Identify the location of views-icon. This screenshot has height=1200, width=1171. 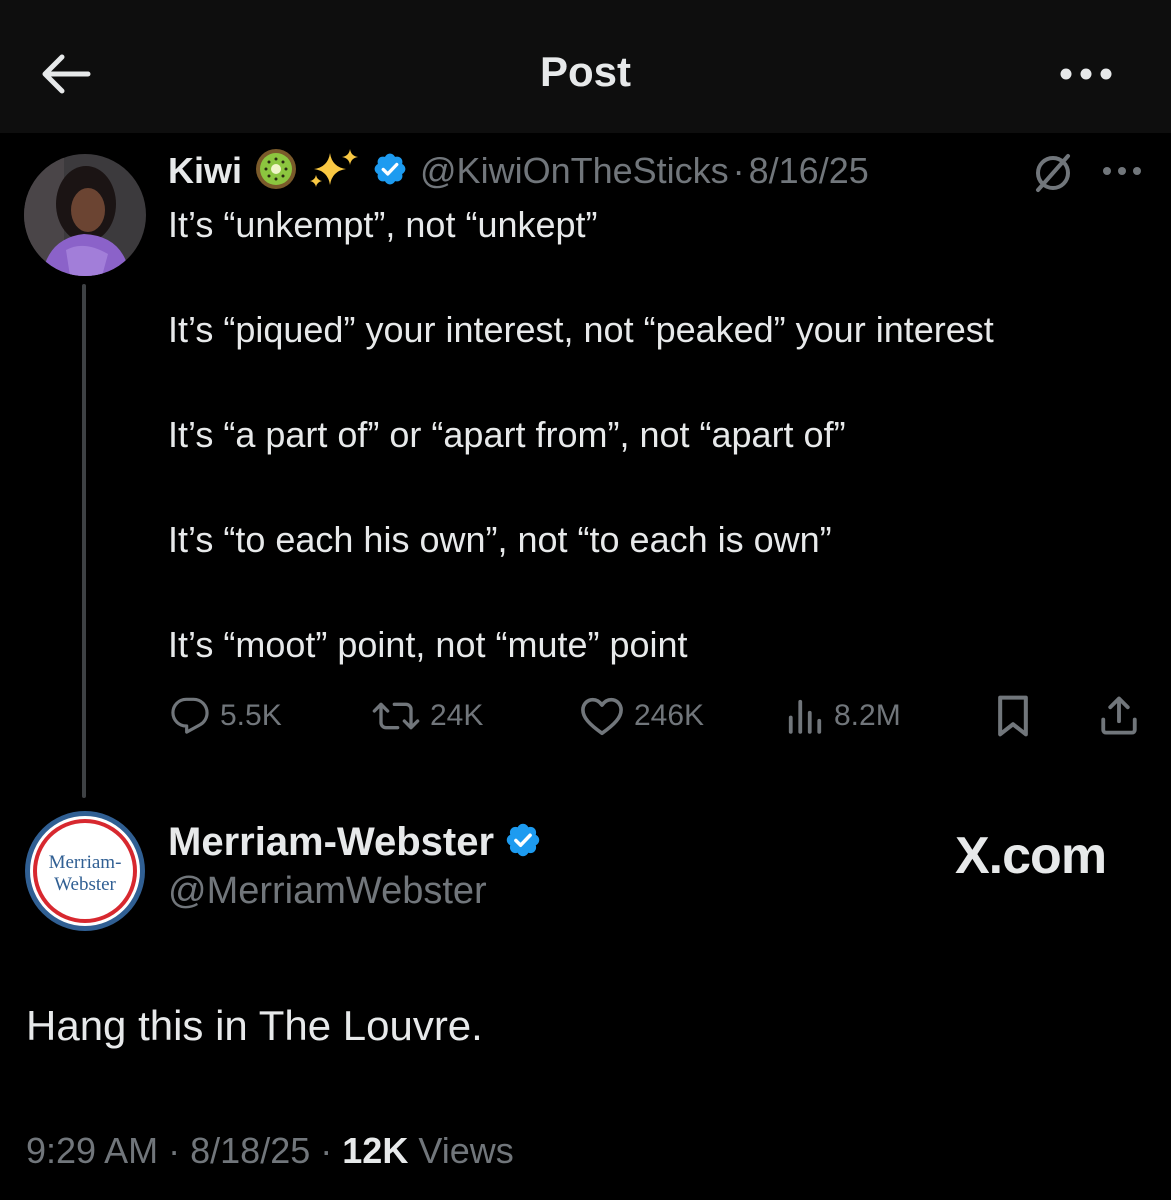
(805, 716).